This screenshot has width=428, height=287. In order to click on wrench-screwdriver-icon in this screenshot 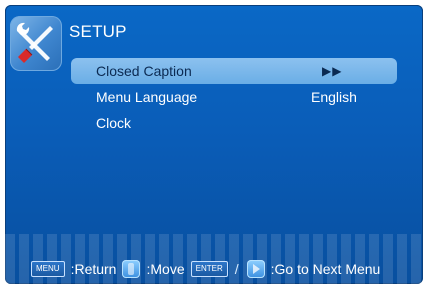, I will do `click(34, 42)`.